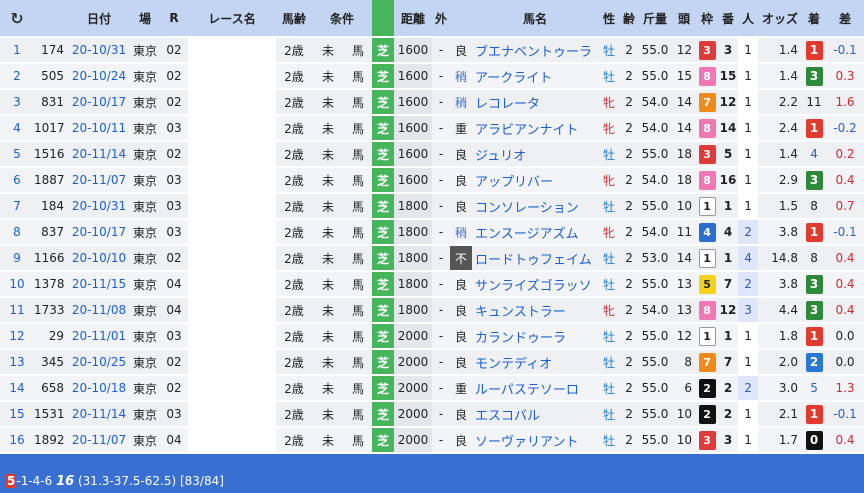 Image resolution: width=864 pixels, height=493 pixels. I want to click on race-date: 20-11/01, so click(99, 336).